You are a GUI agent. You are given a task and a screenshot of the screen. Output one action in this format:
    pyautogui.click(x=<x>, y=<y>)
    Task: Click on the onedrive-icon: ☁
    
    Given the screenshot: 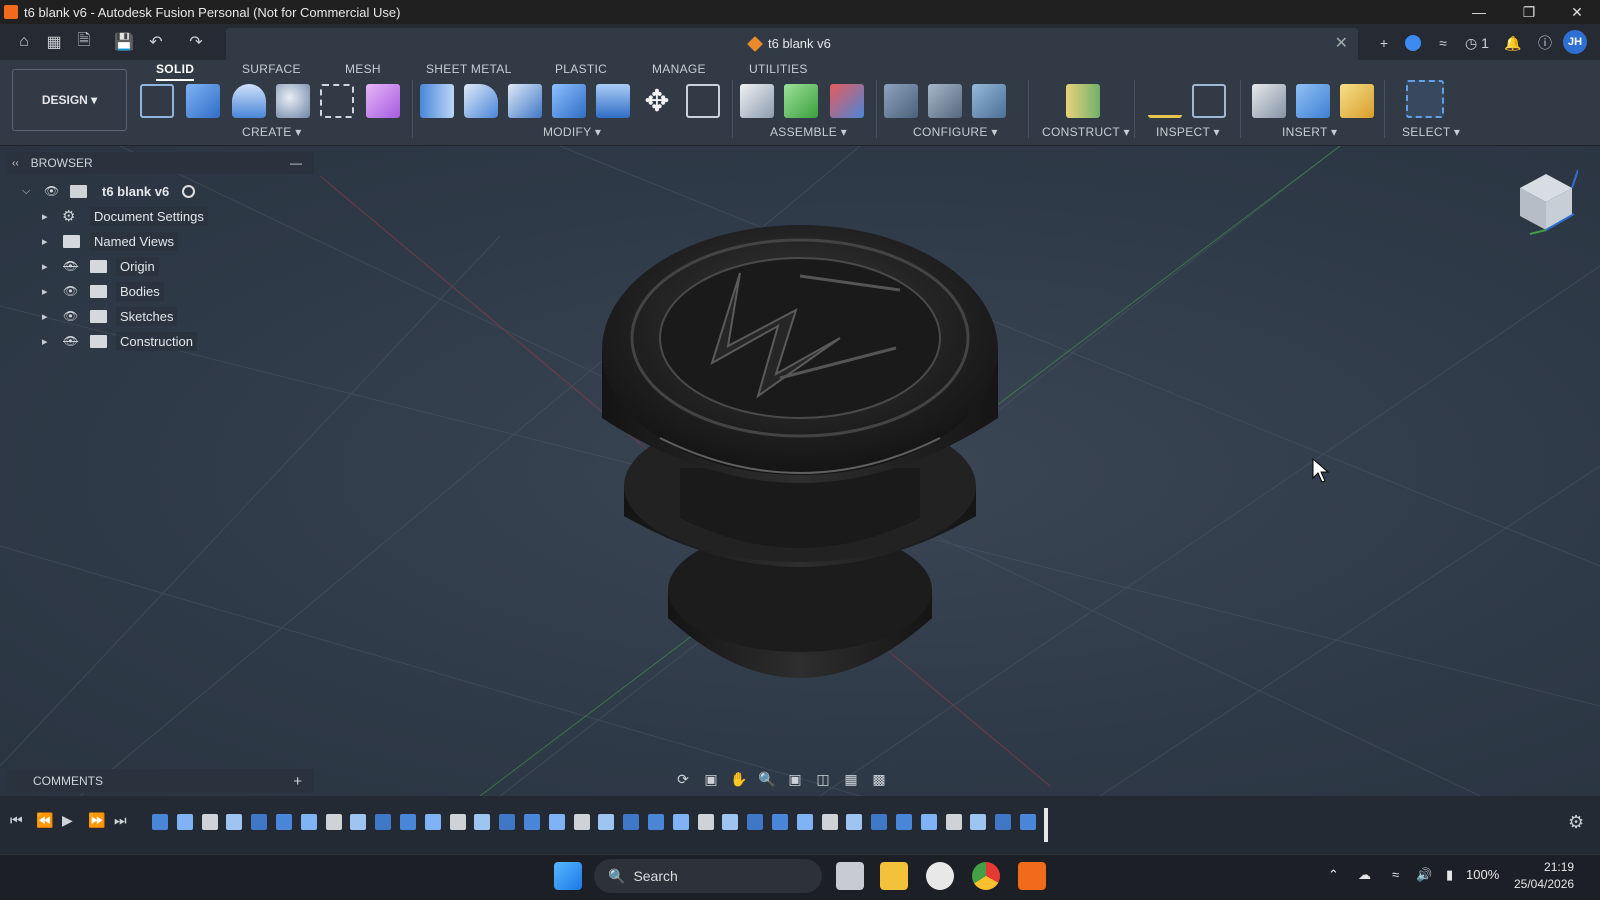 What is the action you would take?
    pyautogui.click(x=1364, y=875)
    